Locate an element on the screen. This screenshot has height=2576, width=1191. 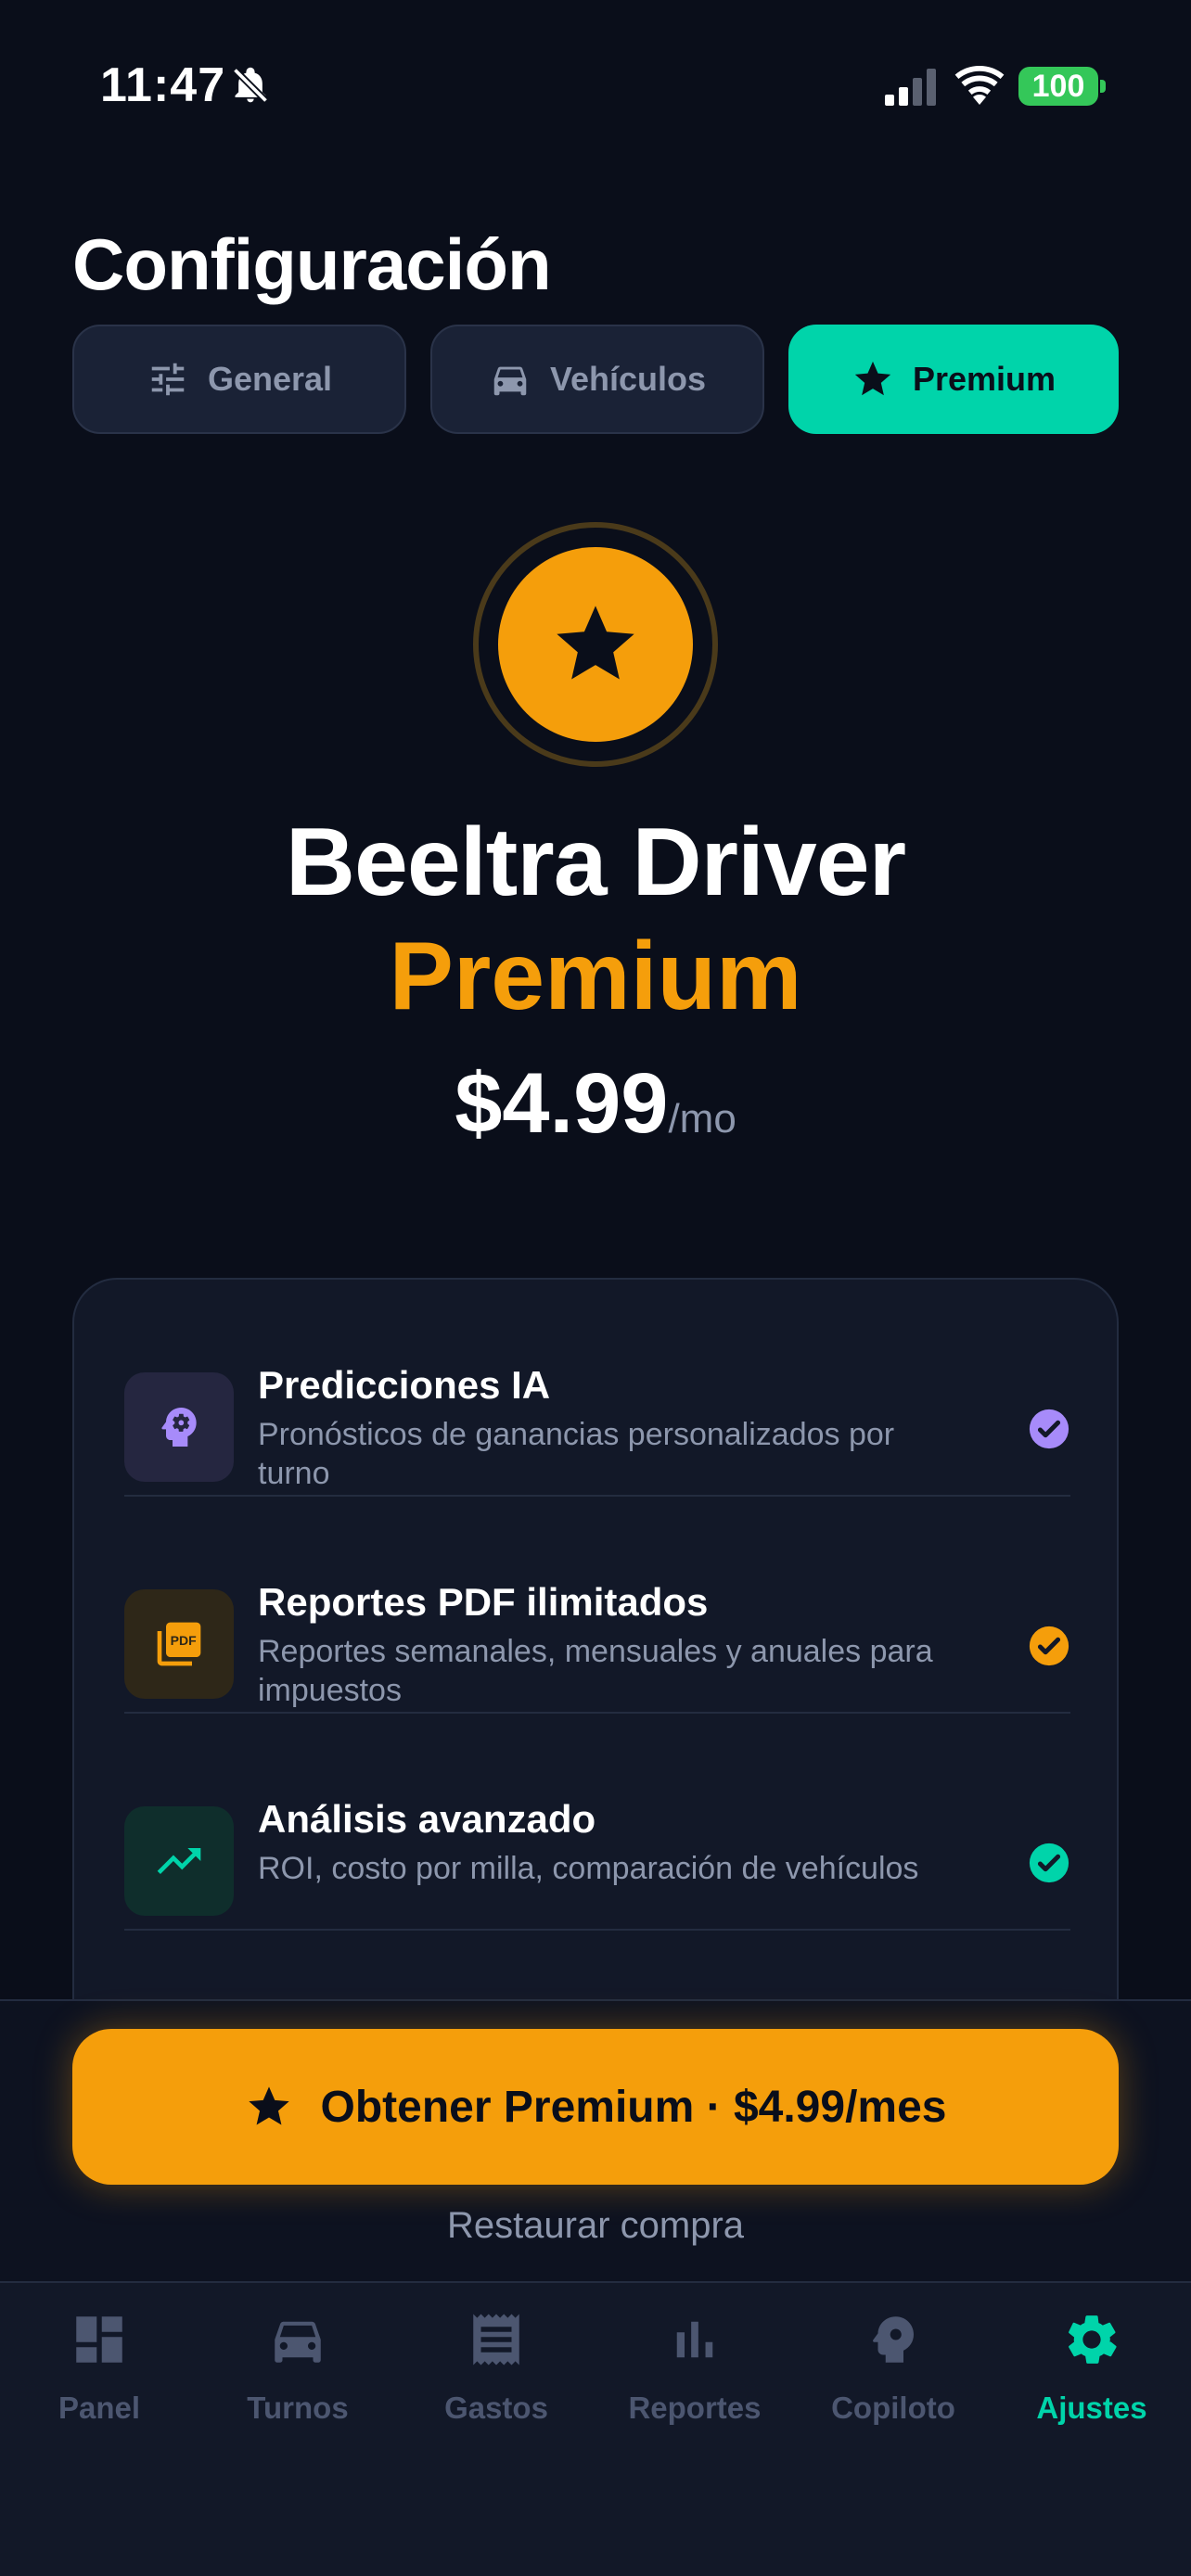
product-title: Beeltra Driver is located at coordinates (595, 863).